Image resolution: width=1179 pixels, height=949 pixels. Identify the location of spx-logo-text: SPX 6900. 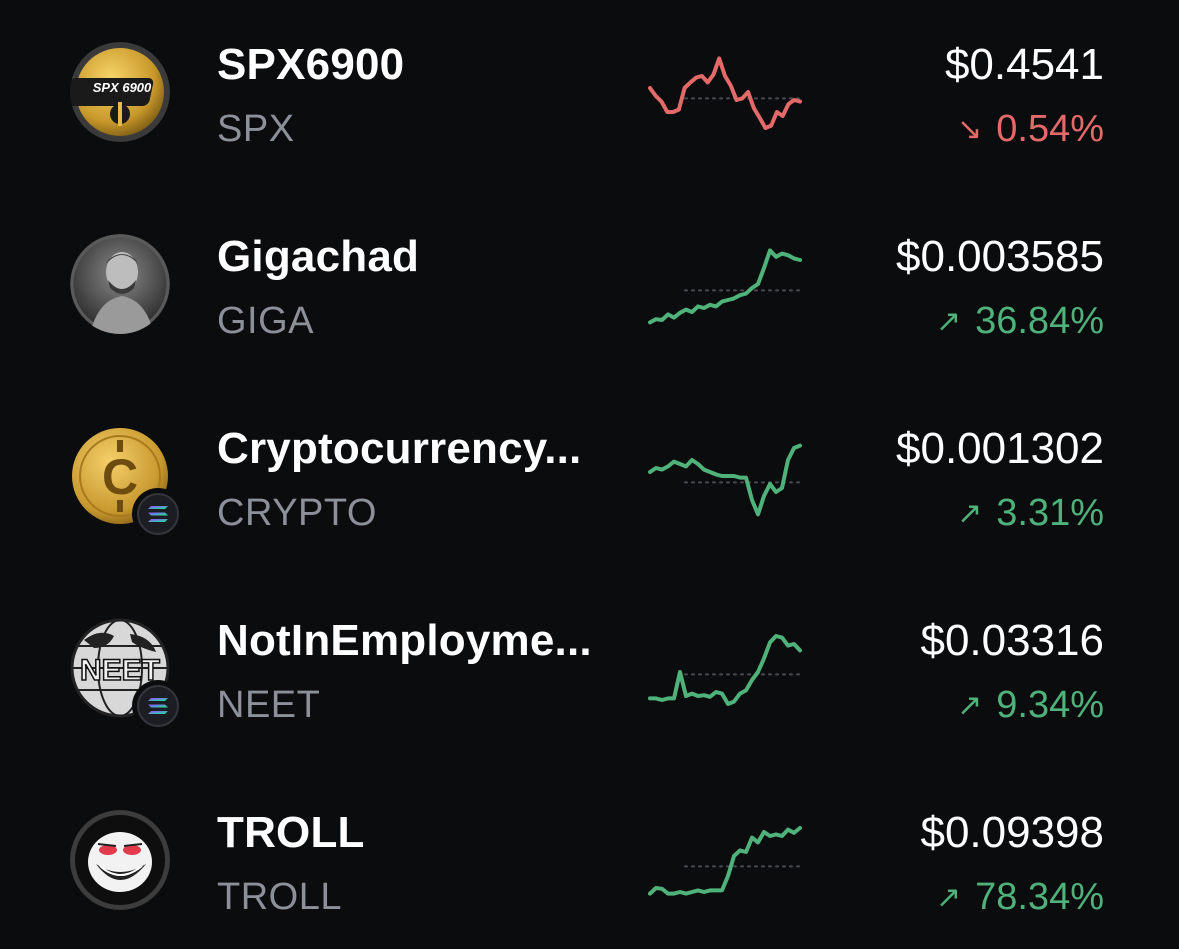
(122, 87).